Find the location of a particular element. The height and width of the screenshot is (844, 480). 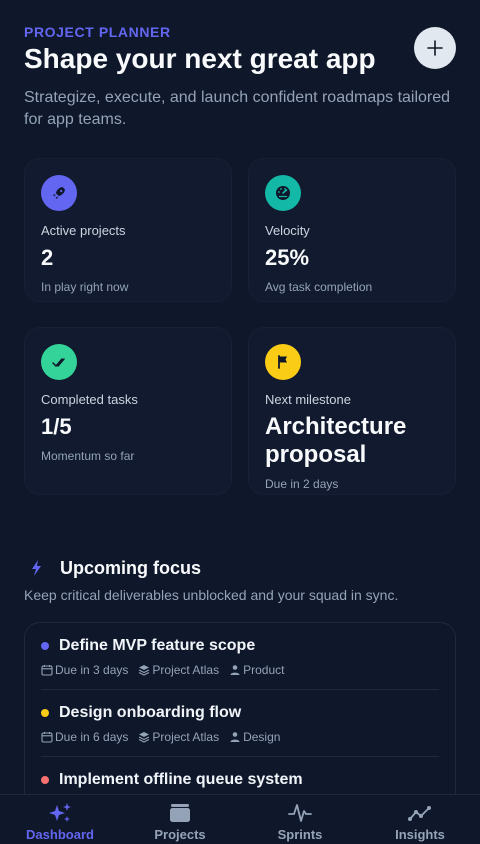

task-due: Due in 3 days is located at coordinates (92, 670).